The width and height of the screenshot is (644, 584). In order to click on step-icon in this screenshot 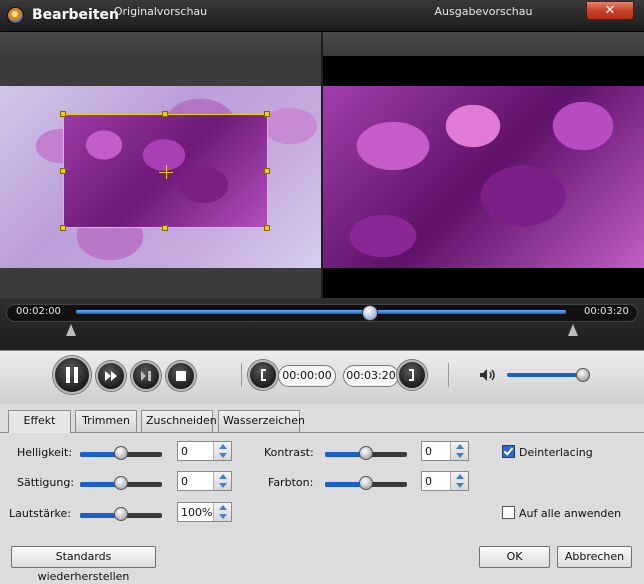, I will do `click(146, 376)`.